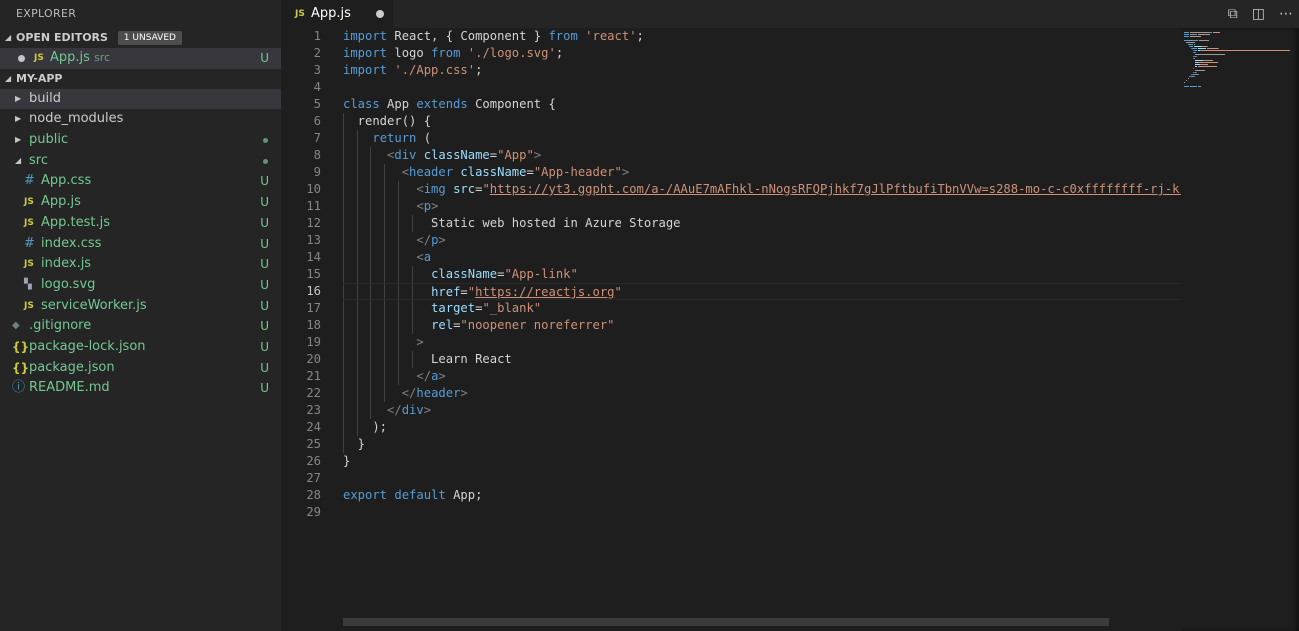  Describe the element at coordinates (313, 410) in the screenshot. I see `line-number: 23` at that location.